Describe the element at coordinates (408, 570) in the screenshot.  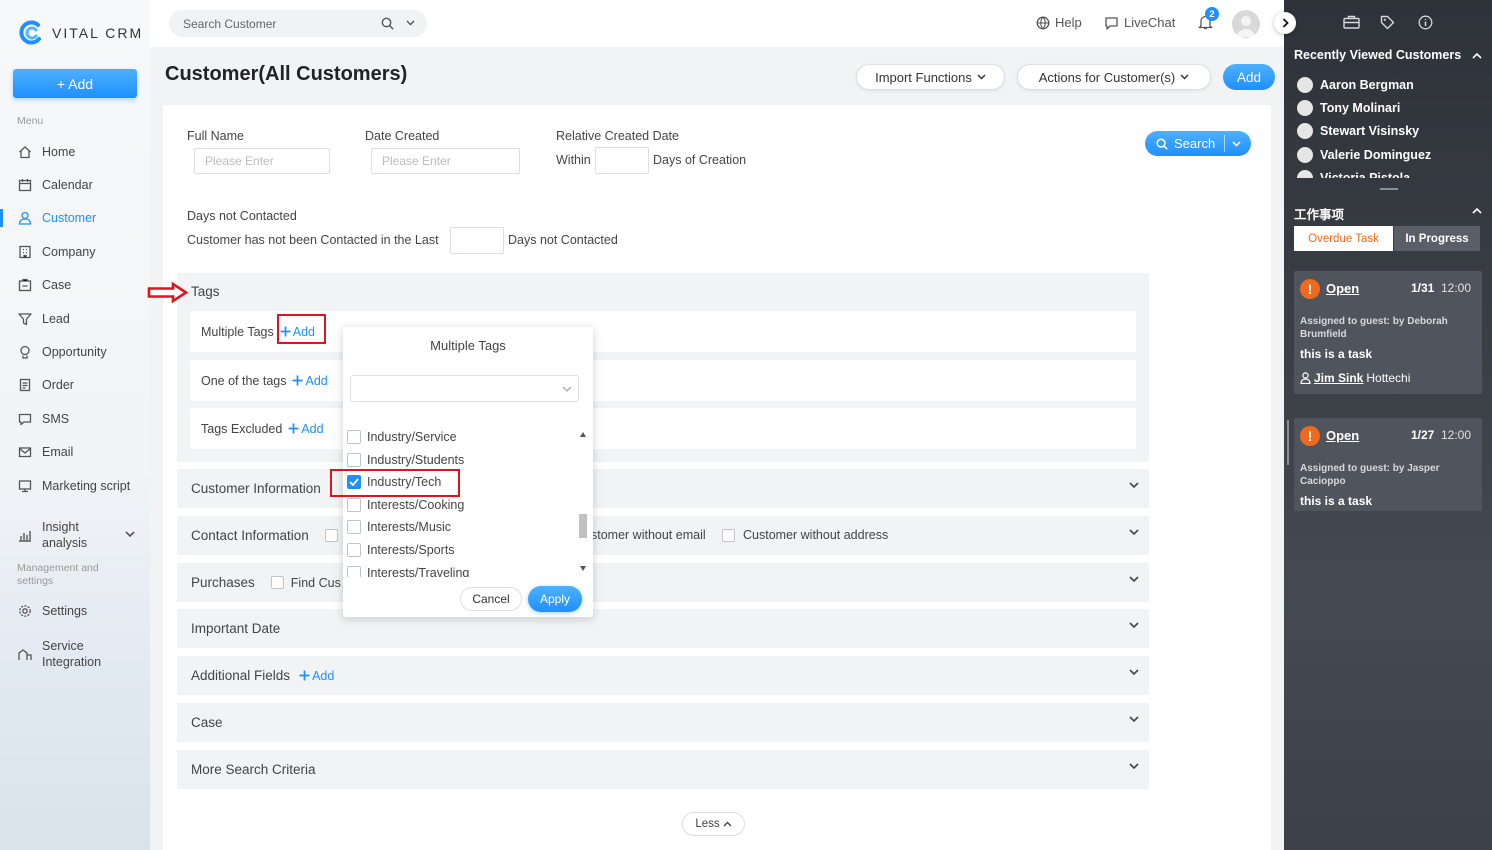
I see `tag-option: Interests/Traveling` at that location.